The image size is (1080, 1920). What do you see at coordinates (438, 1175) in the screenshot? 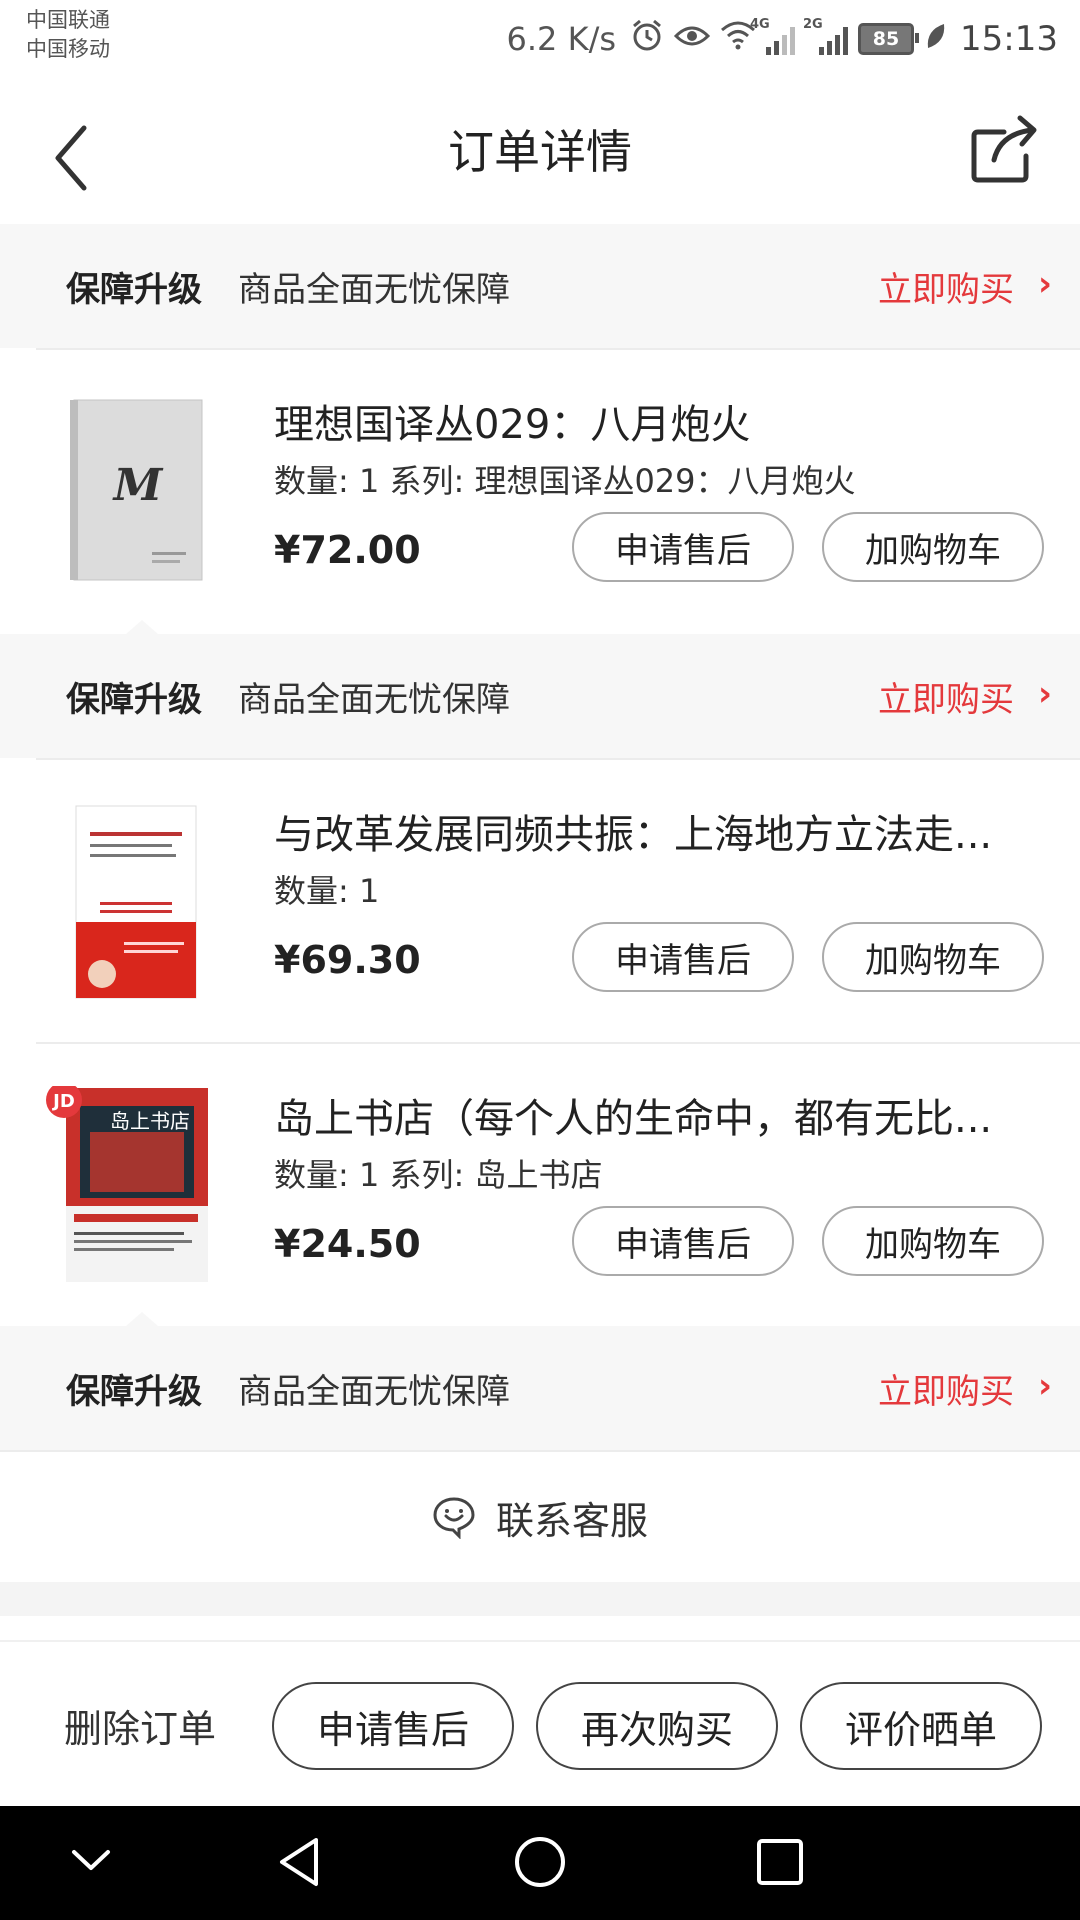
I see `product-meta: 数量: 1 系列: 岛上书店` at bounding box center [438, 1175].